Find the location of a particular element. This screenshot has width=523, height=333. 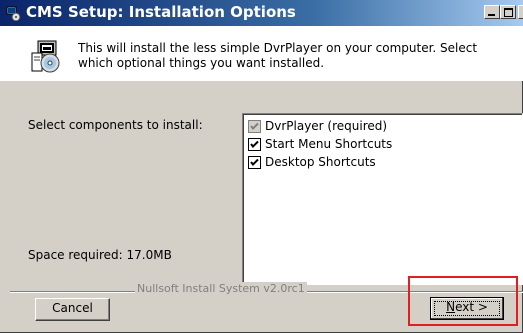

select-components-label: Select components to install: is located at coordinates (115, 125).